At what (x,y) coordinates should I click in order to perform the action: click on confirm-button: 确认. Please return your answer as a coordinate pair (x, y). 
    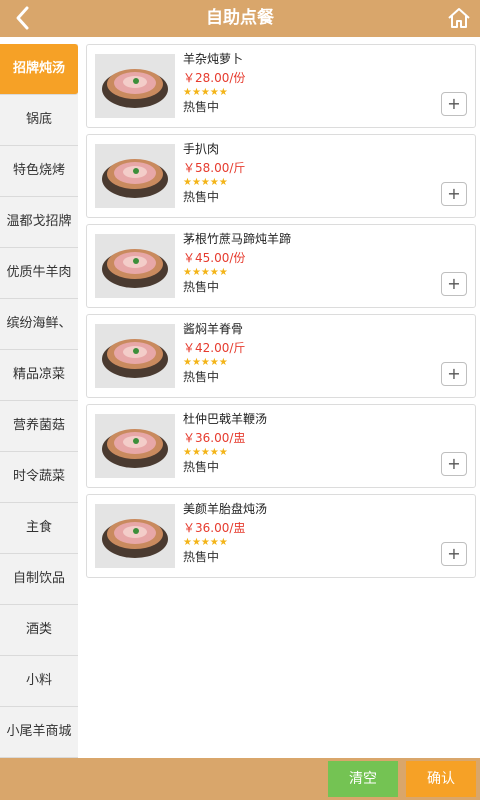
    Looking at the image, I should click on (441, 779).